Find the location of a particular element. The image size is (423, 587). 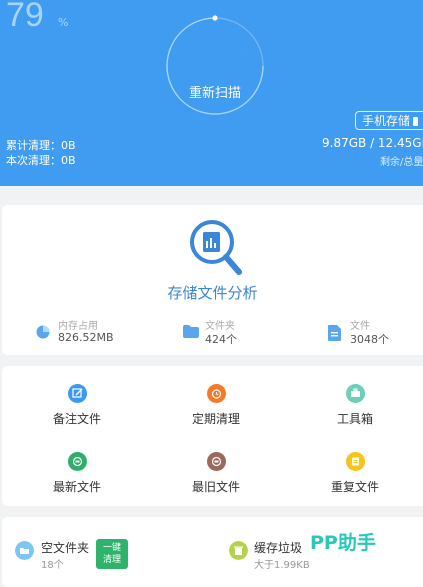

folders-value: 424个 is located at coordinates (221, 339).